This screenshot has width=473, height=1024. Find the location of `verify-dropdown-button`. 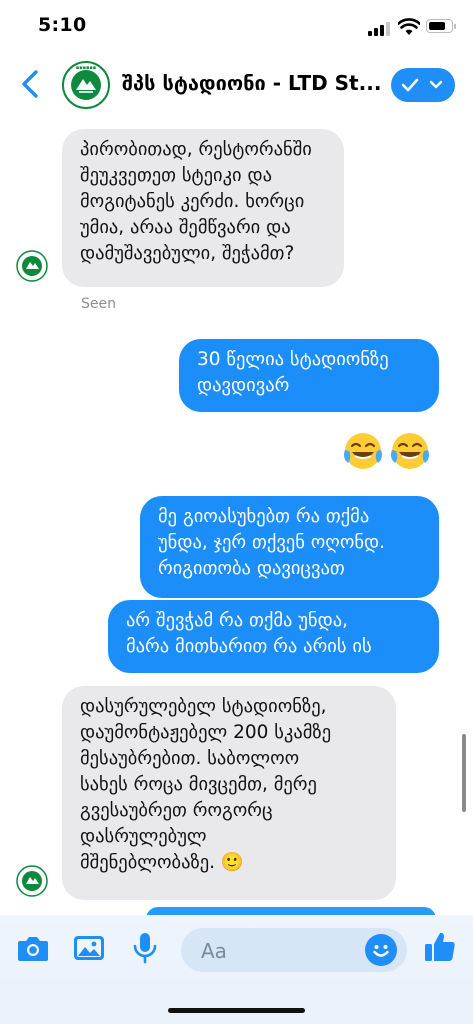

verify-dropdown-button is located at coordinates (423, 85).